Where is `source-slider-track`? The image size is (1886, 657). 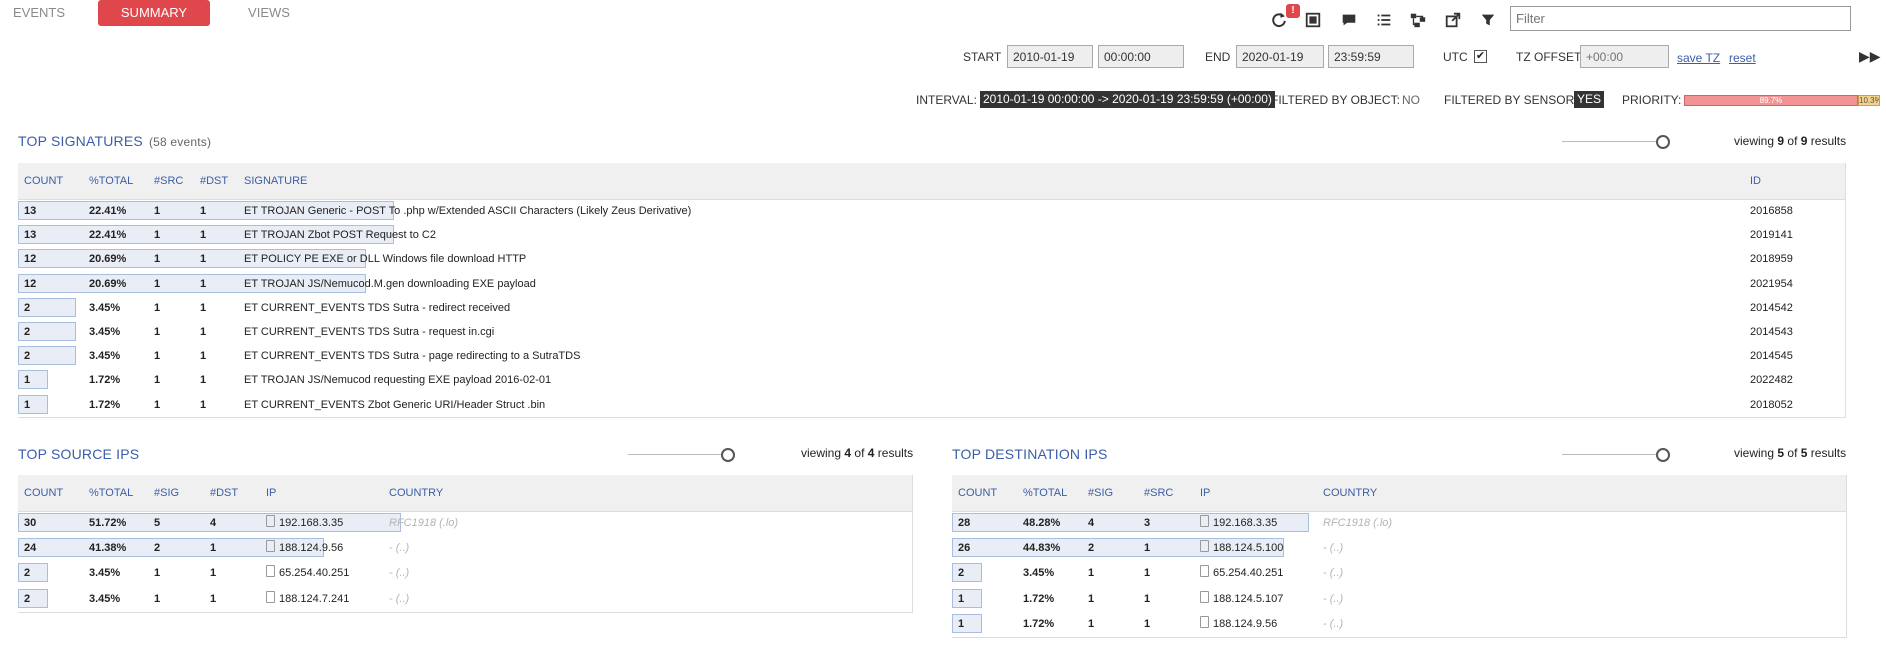 source-slider-track is located at coordinates (678, 454).